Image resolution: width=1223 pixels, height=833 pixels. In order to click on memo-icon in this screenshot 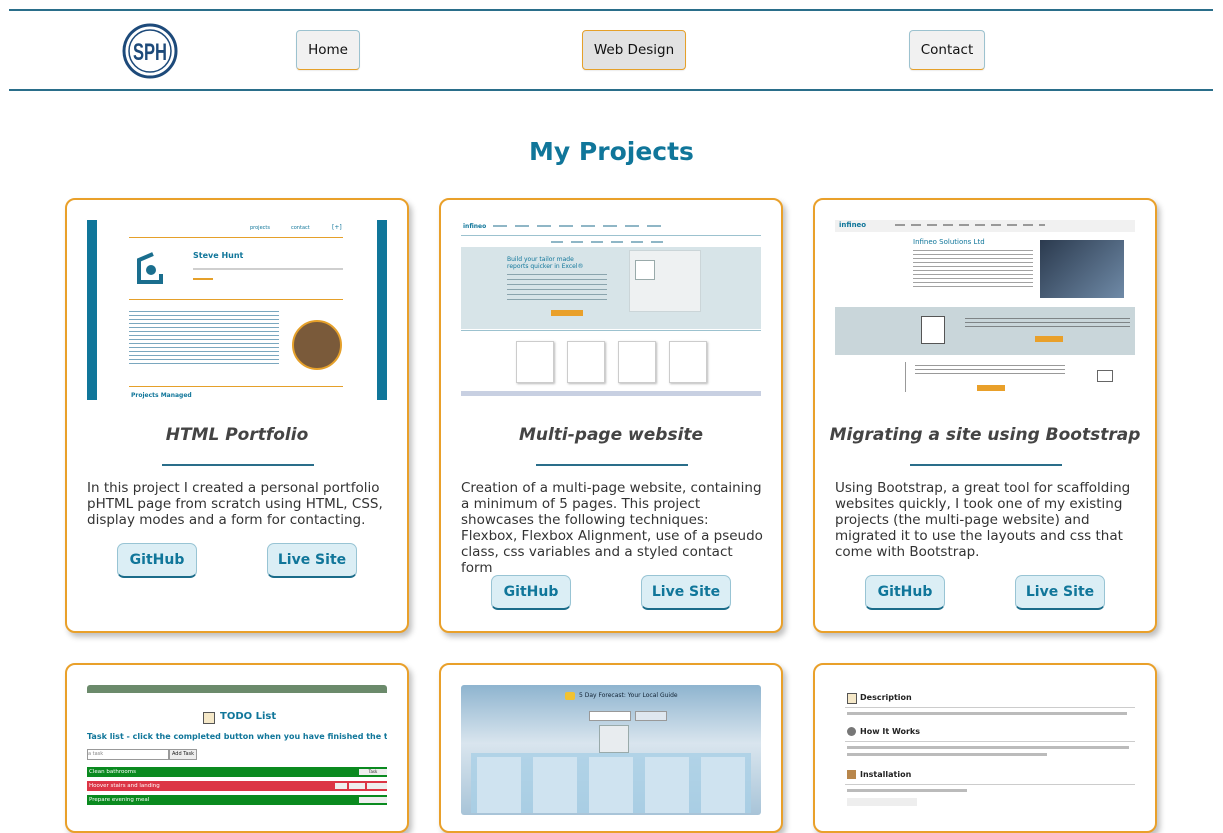, I will do `click(852, 698)`.